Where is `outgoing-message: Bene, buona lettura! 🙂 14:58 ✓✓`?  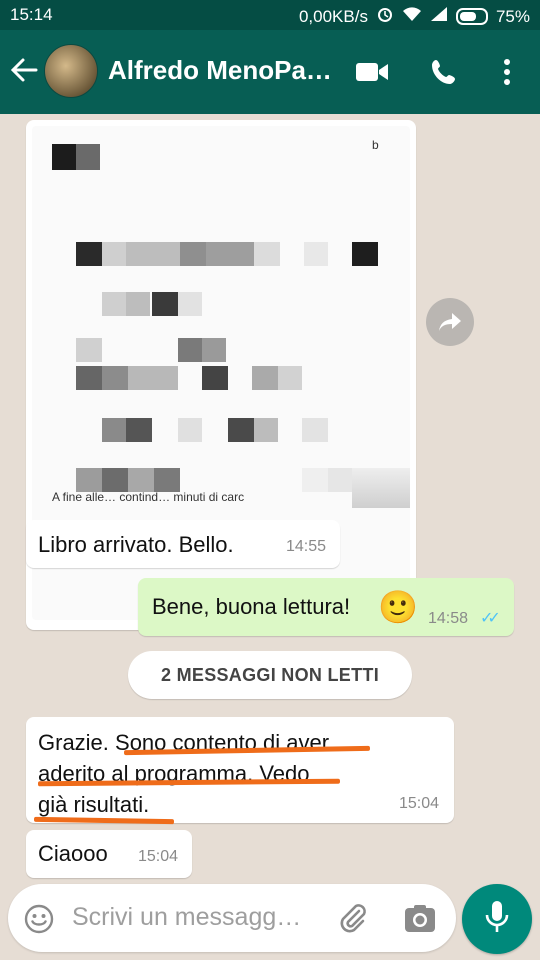
outgoing-message: Bene, buona lettura! 🙂 14:58 ✓✓ is located at coordinates (326, 607).